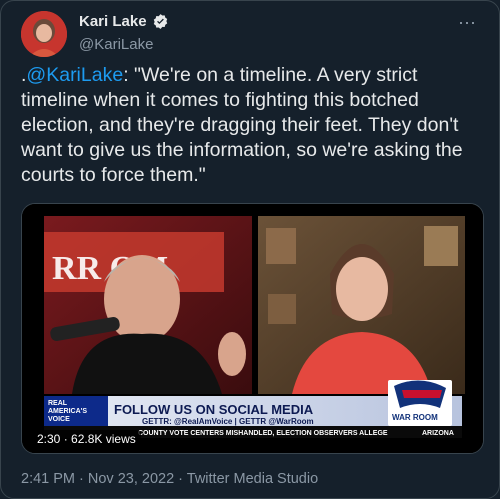  I want to click on tweet-date: Nov 23, 2022, so click(131, 479).